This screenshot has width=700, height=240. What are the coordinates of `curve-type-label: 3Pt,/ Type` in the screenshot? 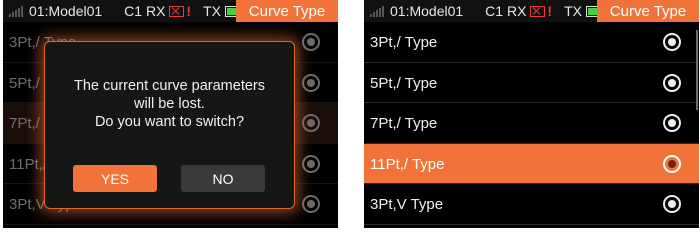 It's located at (404, 42).